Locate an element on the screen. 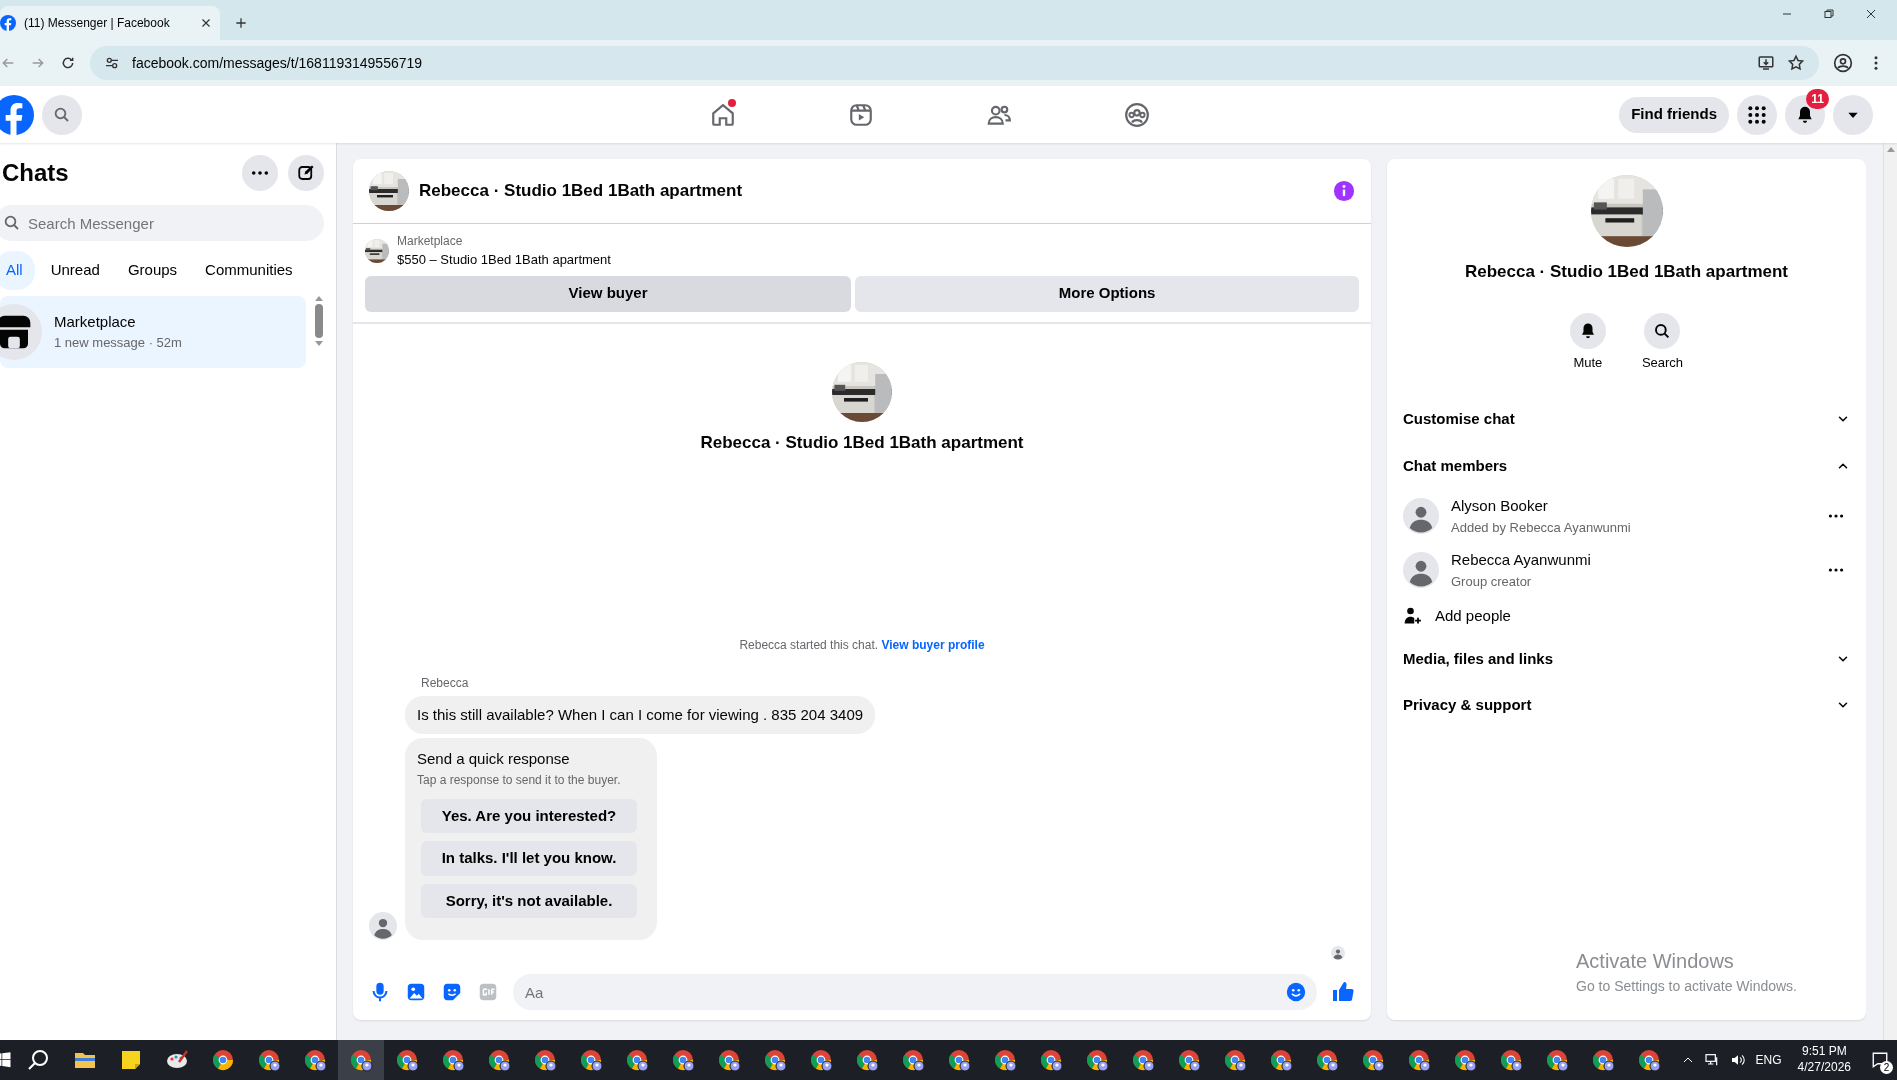 This screenshot has width=1897, height=1080. action-label: Mute is located at coordinates (1588, 362).